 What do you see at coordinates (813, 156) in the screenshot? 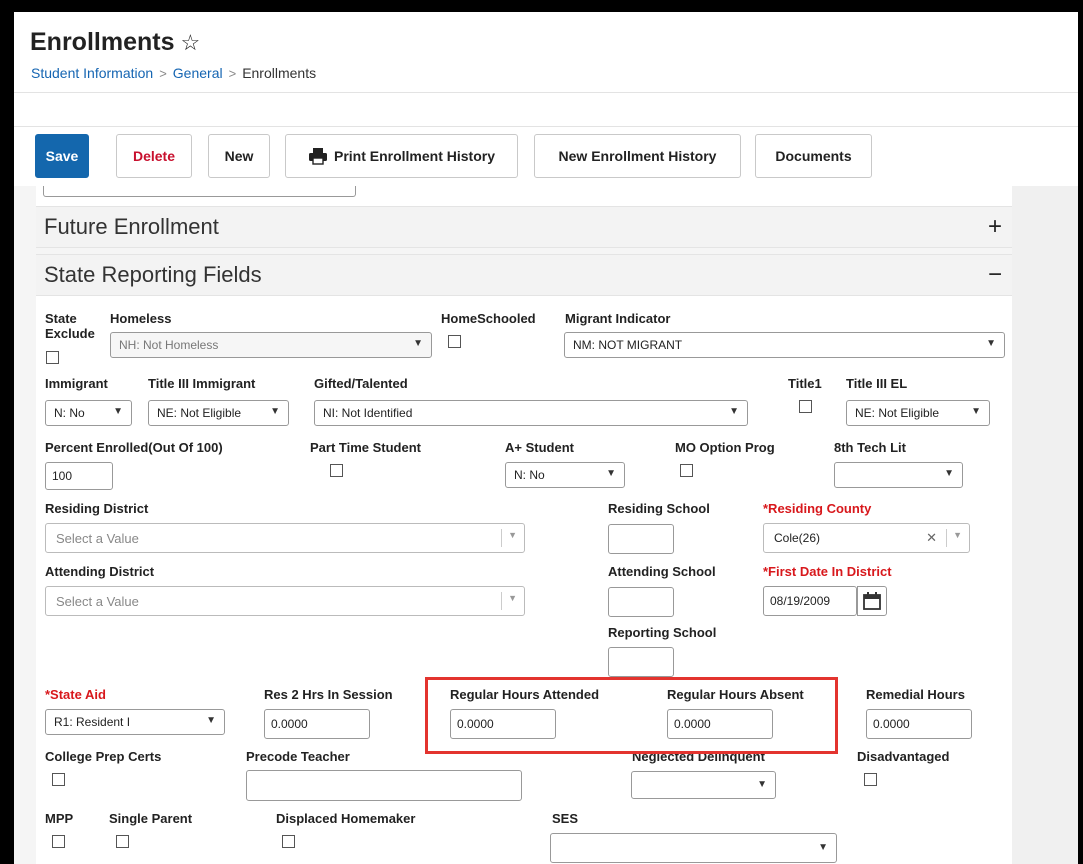
I see `documents-button: Documents` at bounding box center [813, 156].